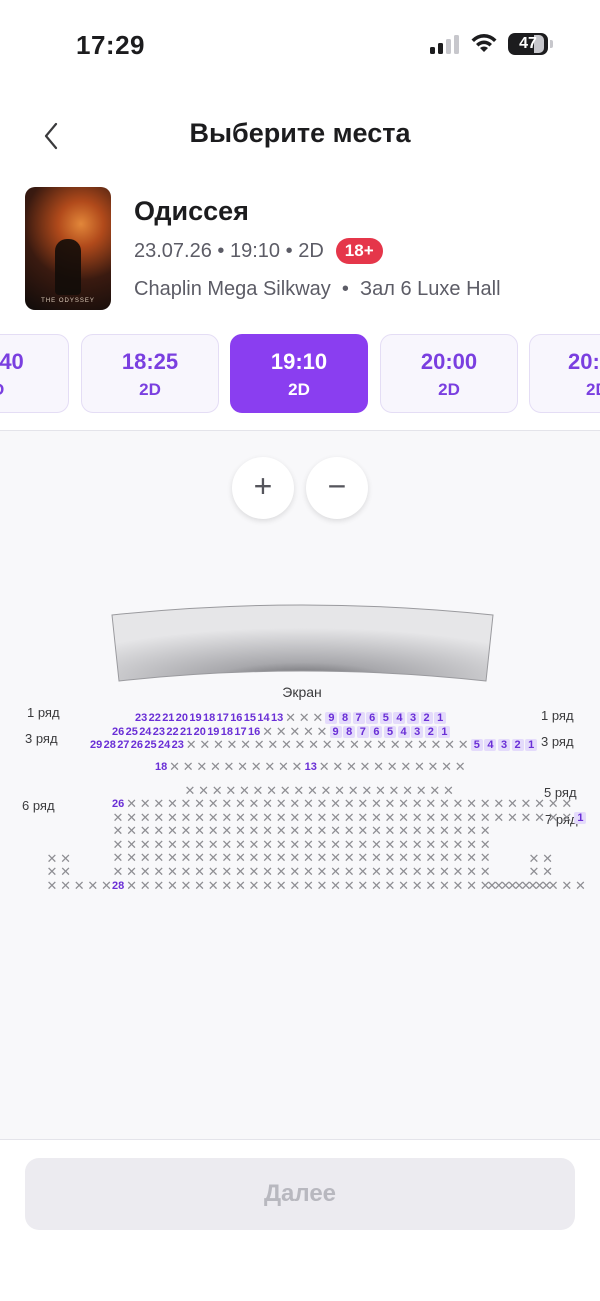 The image size is (600, 1301). What do you see at coordinates (440, 718) in the screenshot?
I see `seat-available: 1` at bounding box center [440, 718].